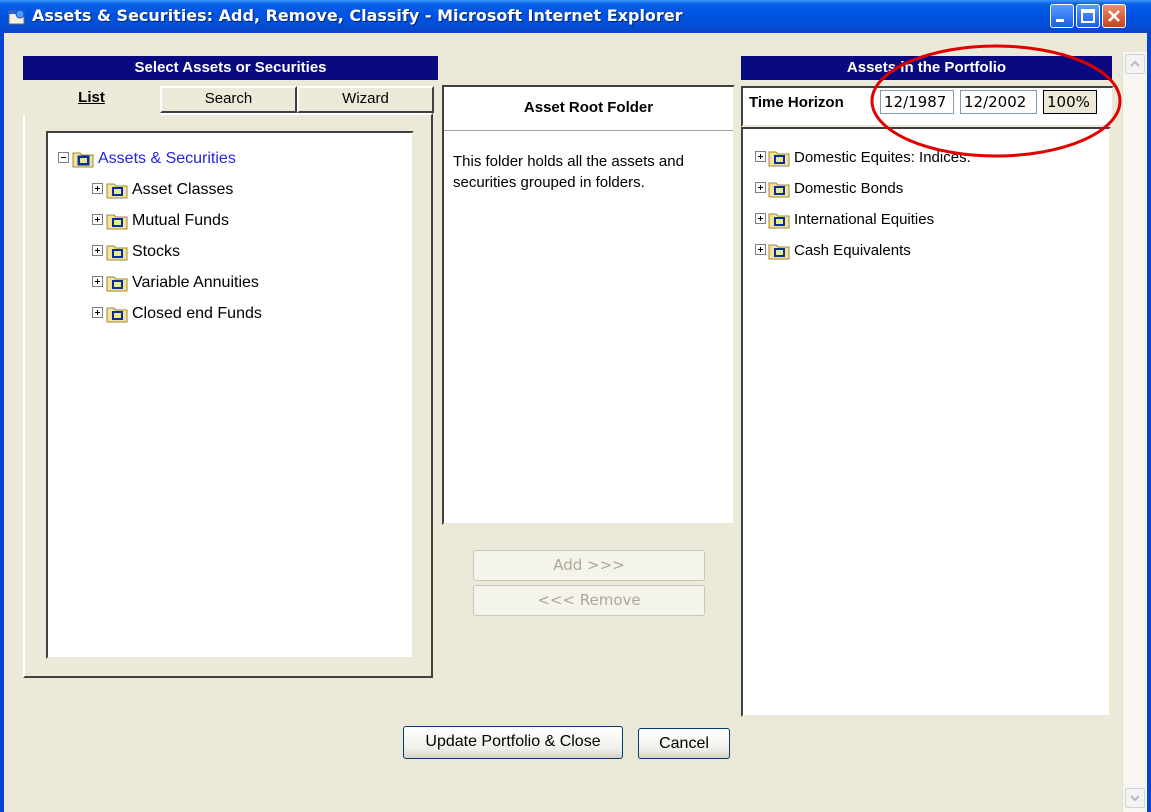 The width and height of the screenshot is (1151, 812). Describe the element at coordinates (852, 250) in the screenshot. I see `portfolio-item-label: Cash Equivalents` at that location.